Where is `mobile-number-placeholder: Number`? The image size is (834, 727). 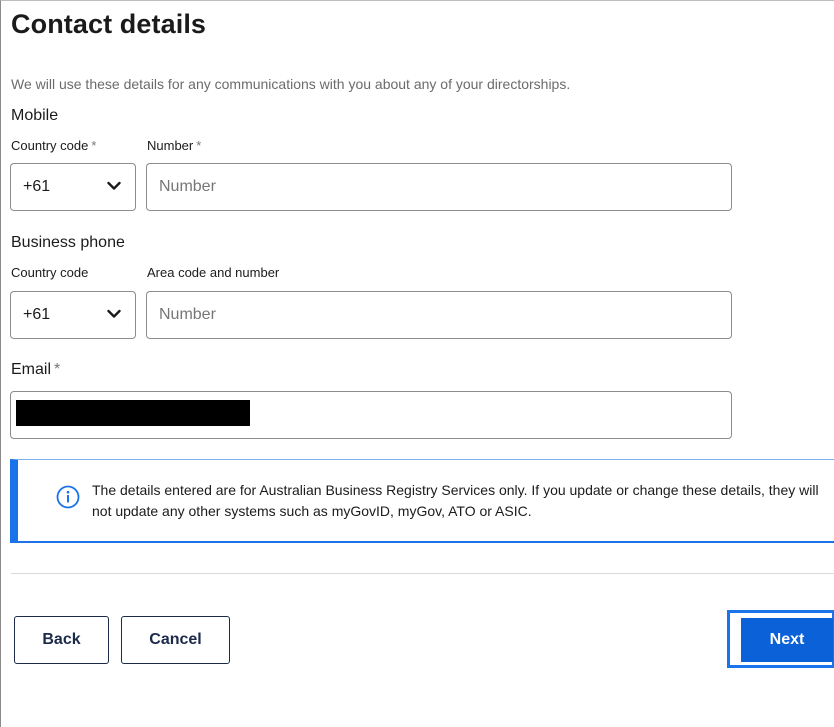 mobile-number-placeholder: Number is located at coordinates (187, 186).